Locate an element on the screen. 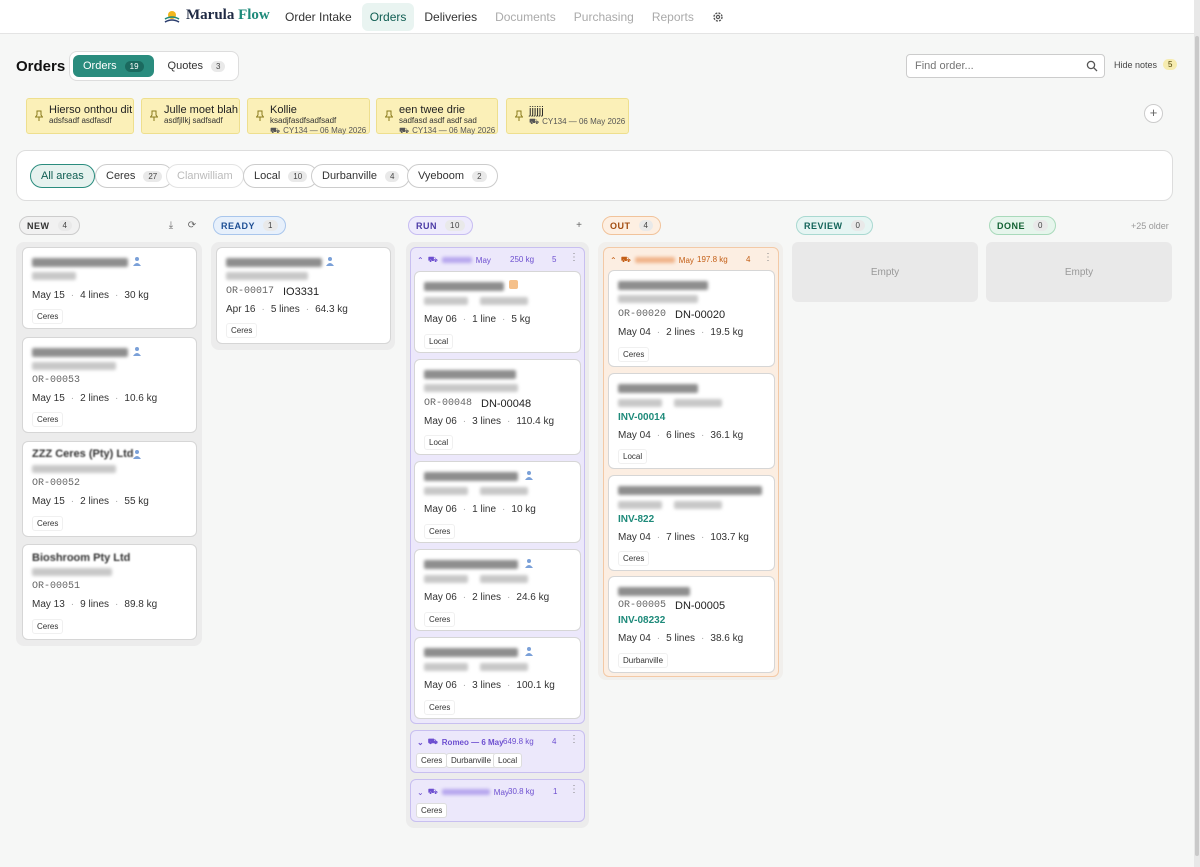 The image size is (1200, 867). area-filter-all: All areas is located at coordinates (62, 176).